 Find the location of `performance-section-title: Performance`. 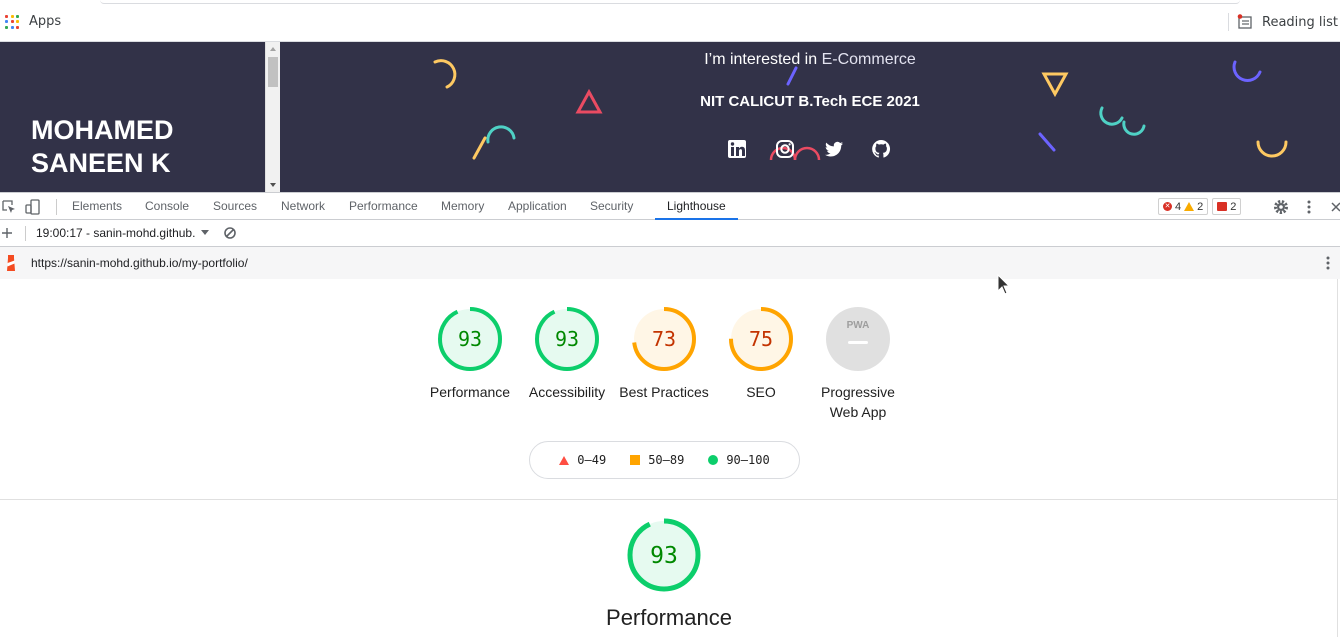

performance-section-title: Performance is located at coordinates (669, 617).